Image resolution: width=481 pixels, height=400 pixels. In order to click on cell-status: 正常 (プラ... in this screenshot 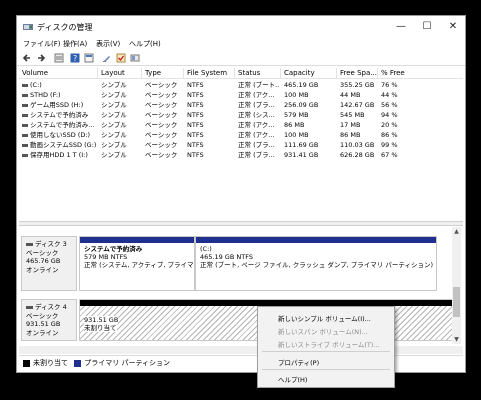, I will do `click(259, 155)`.